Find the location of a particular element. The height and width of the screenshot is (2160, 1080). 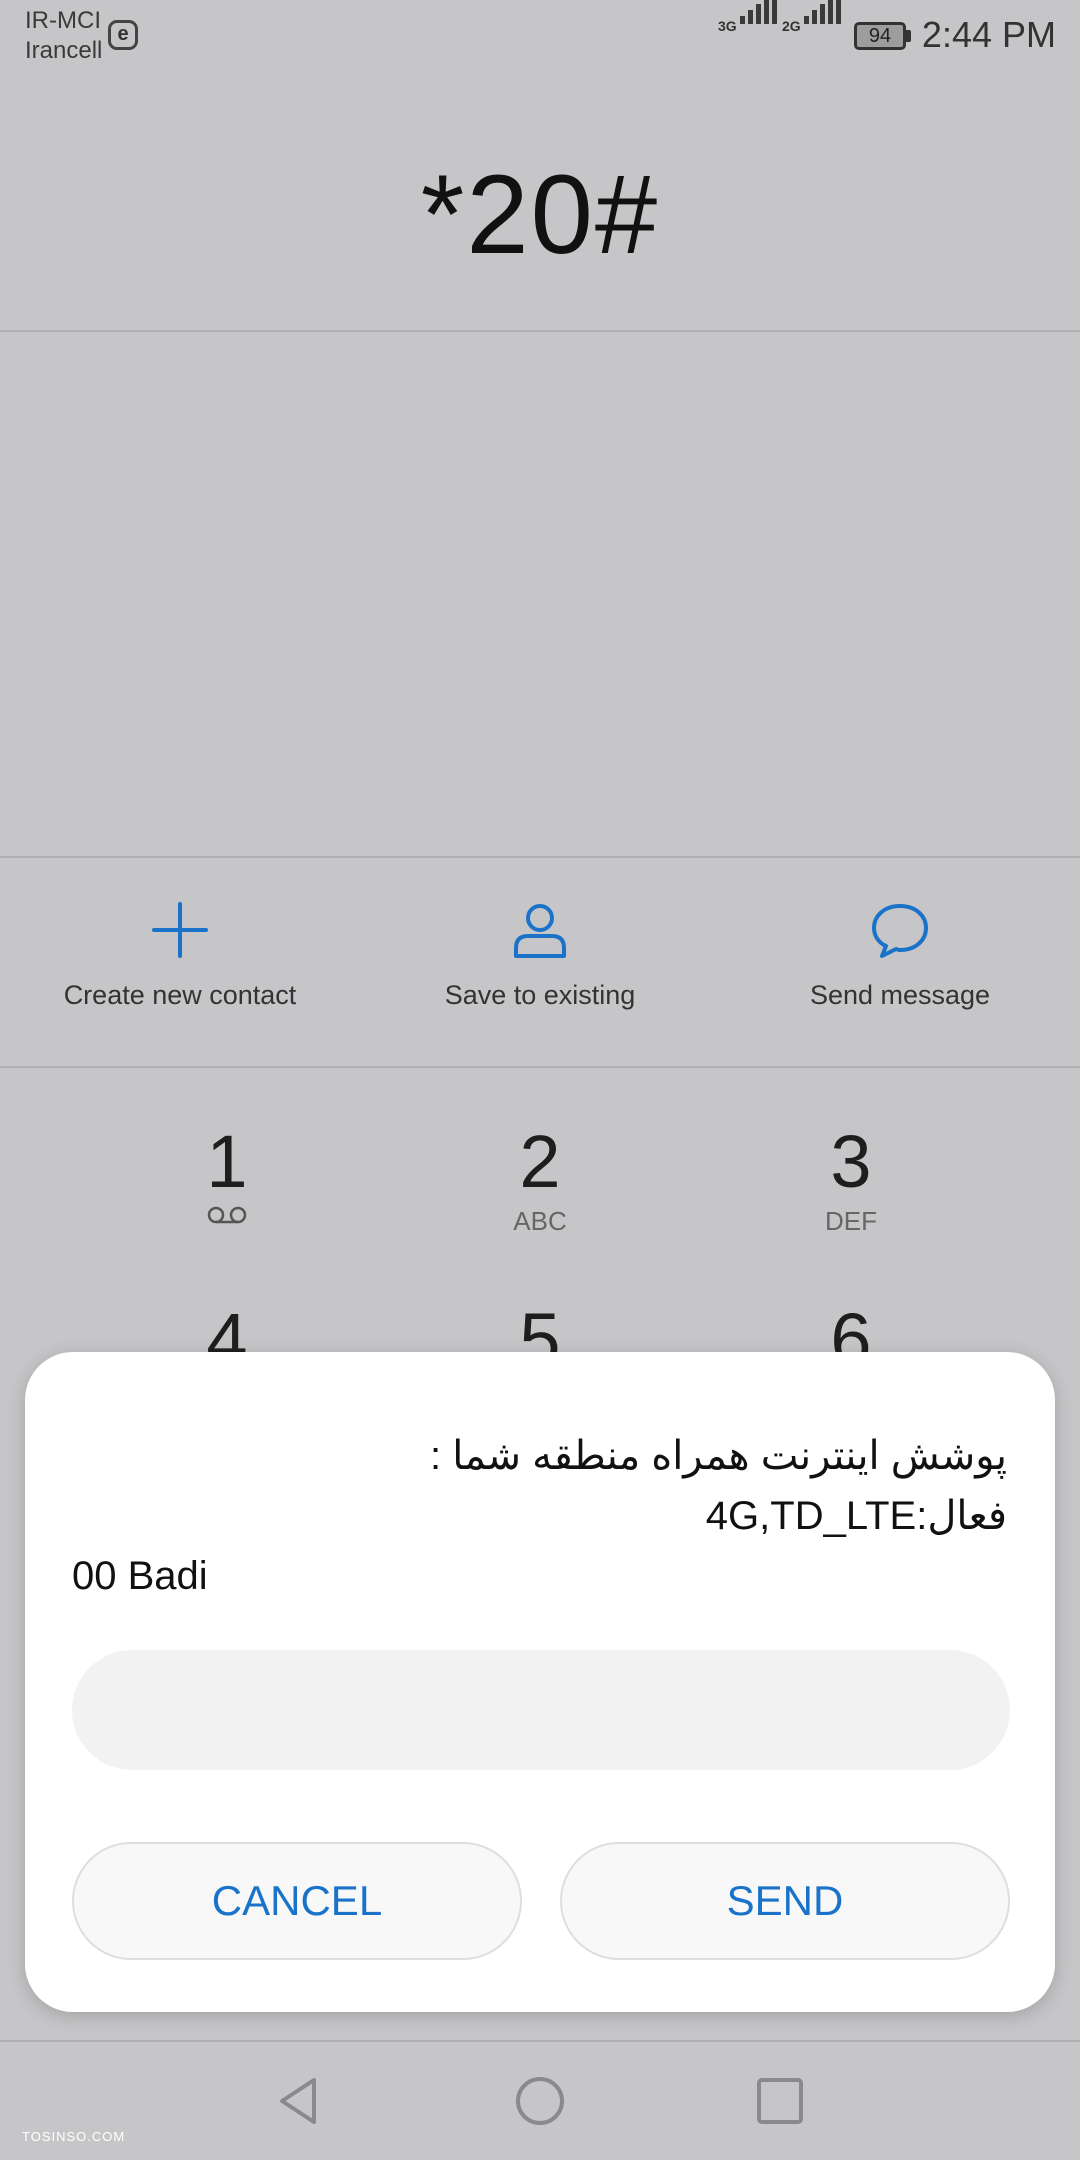

status-bar: IR-MCI Irancell e 3G 2G 94 2:44 PM is located at coordinates (540, 36).